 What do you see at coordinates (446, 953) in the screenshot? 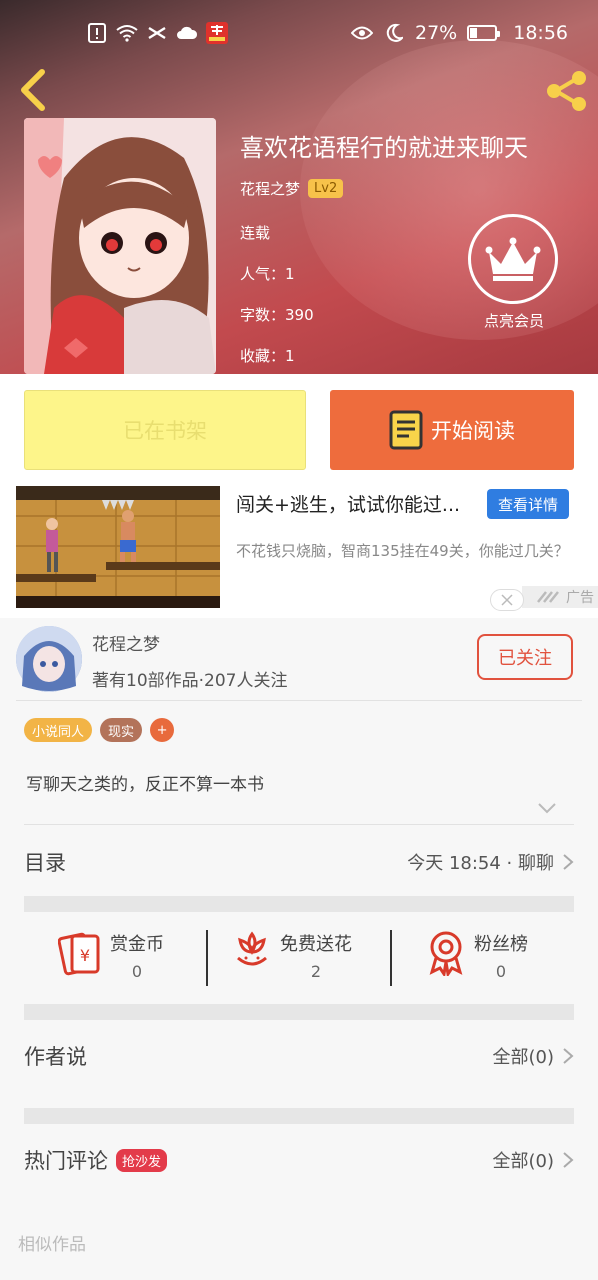
I see `medal-icon` at bounding box center [446, 953].